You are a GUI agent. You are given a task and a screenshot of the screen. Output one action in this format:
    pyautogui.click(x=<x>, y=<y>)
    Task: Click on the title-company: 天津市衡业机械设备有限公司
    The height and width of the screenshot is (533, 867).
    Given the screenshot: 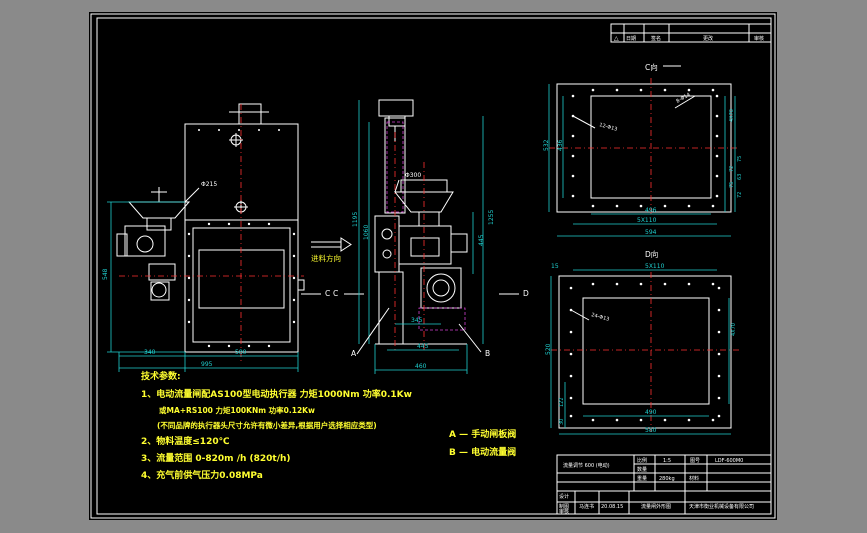 What is the action you would take?
    pyautogui.click(x=721, y=506)
    